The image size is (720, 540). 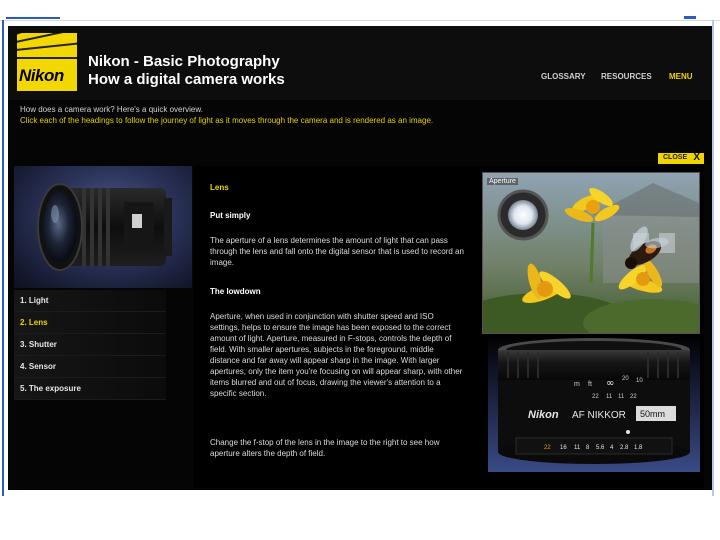 I want to click on zoom-lens-image, so click(x=104, y=227).